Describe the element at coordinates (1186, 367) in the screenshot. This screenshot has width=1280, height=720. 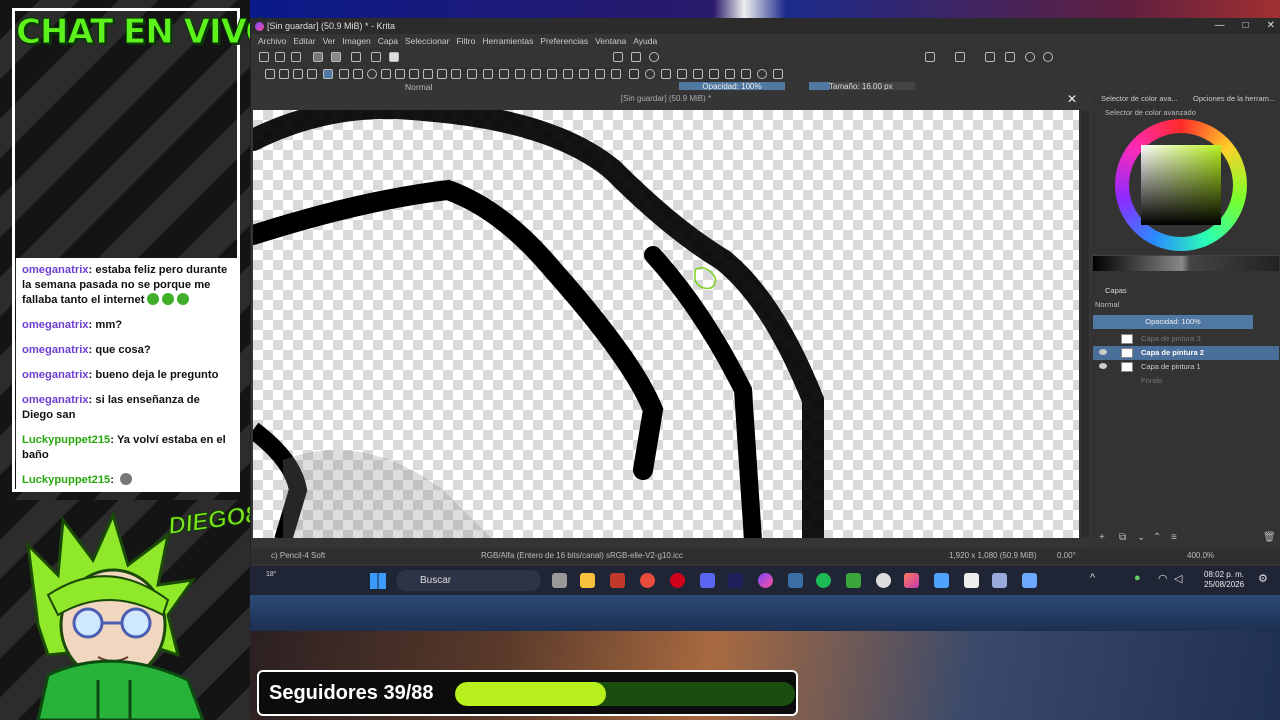
I see `layer-row: Capa de pintura 1` at that location.